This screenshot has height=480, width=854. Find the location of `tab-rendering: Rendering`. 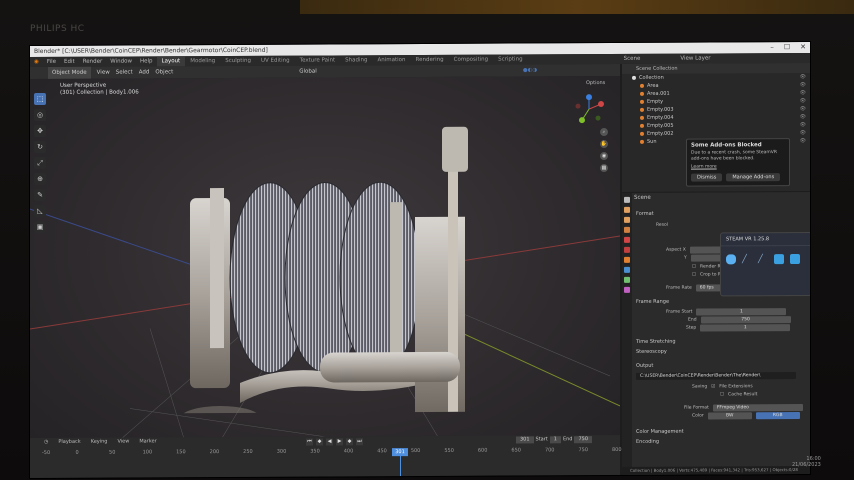

tab-rendering: Rendering is located at coordinates (430, 60).